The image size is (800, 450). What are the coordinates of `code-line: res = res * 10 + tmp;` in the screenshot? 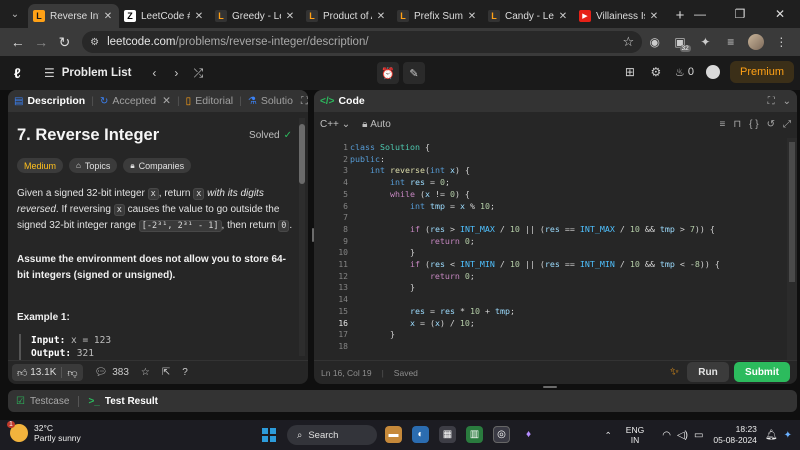 It's located at (432, 312).